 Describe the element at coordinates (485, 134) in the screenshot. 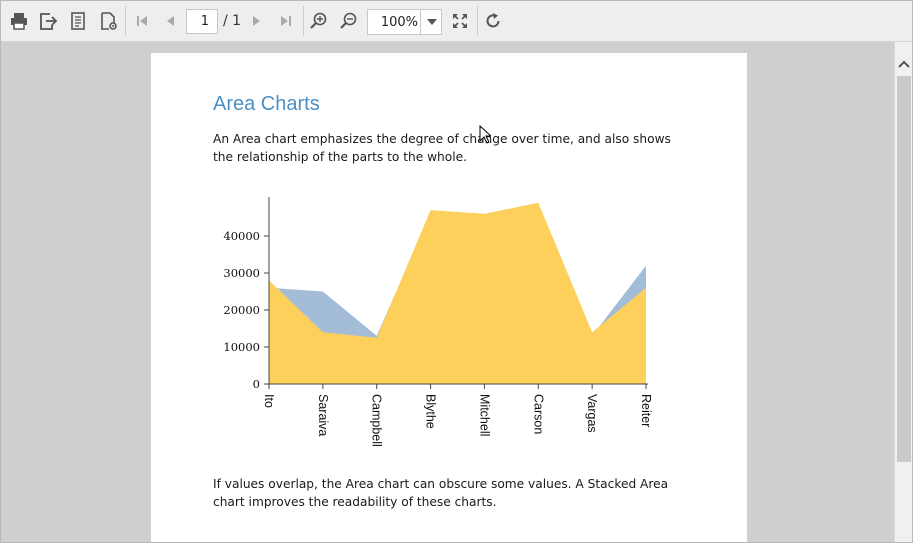

I see `mouse-cursor-icon` at that location.